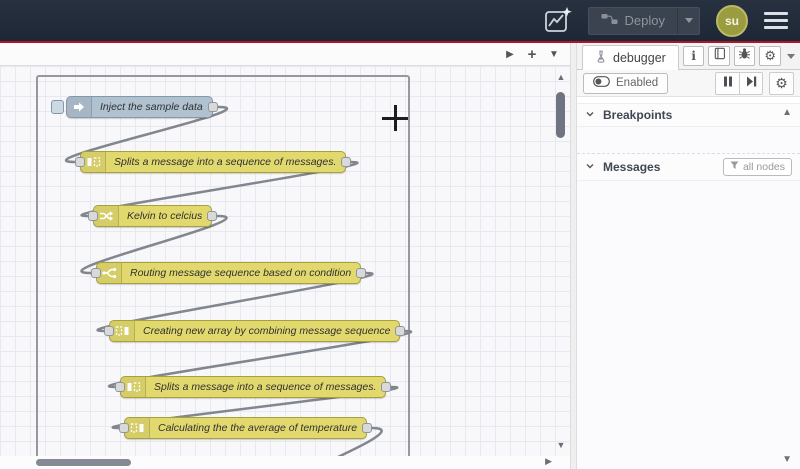 This screenshot has height=469, width=800. I want to click on deploy-button: Deploy, so click(643, 20).